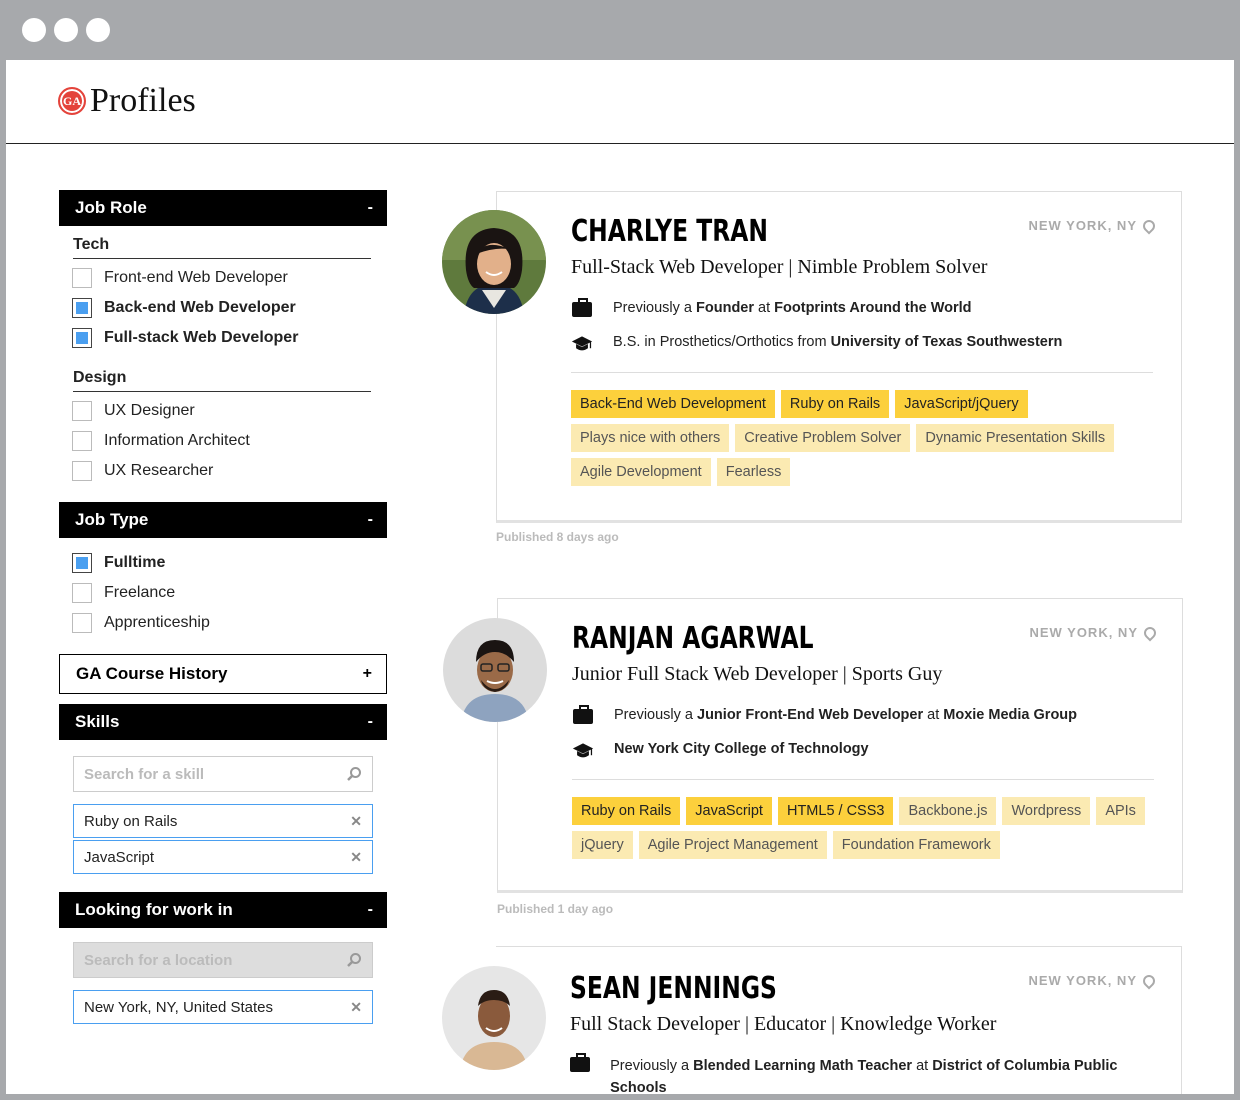  What do you see at coordinates (367, 674) in the screenshot?
I see `expand-toggle: +` at bounding box center [367, 674].